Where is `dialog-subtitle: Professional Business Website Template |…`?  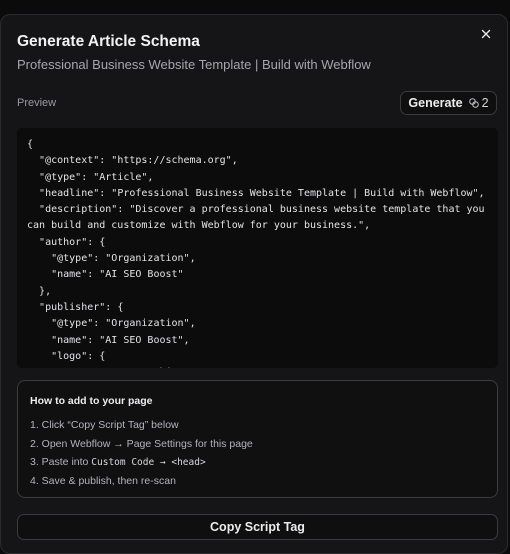
dialog-subtitle: Professional Business Website Template |… is located at coordinates (194, 64).